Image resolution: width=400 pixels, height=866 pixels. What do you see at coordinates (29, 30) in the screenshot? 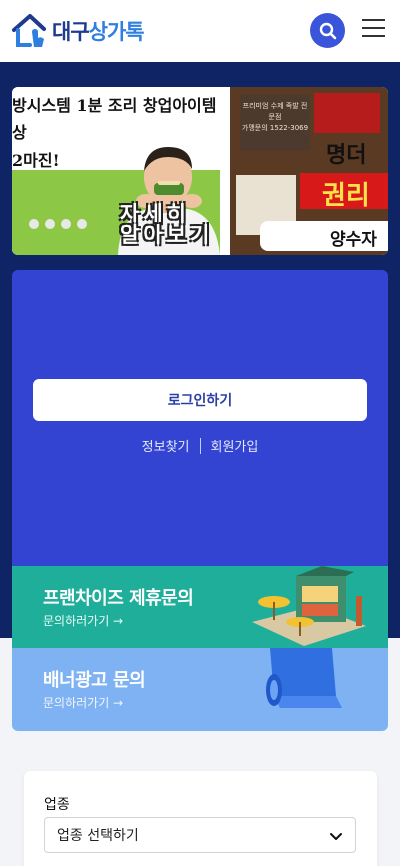
I see `logo-house-icon` at bounding box center [29, 30].